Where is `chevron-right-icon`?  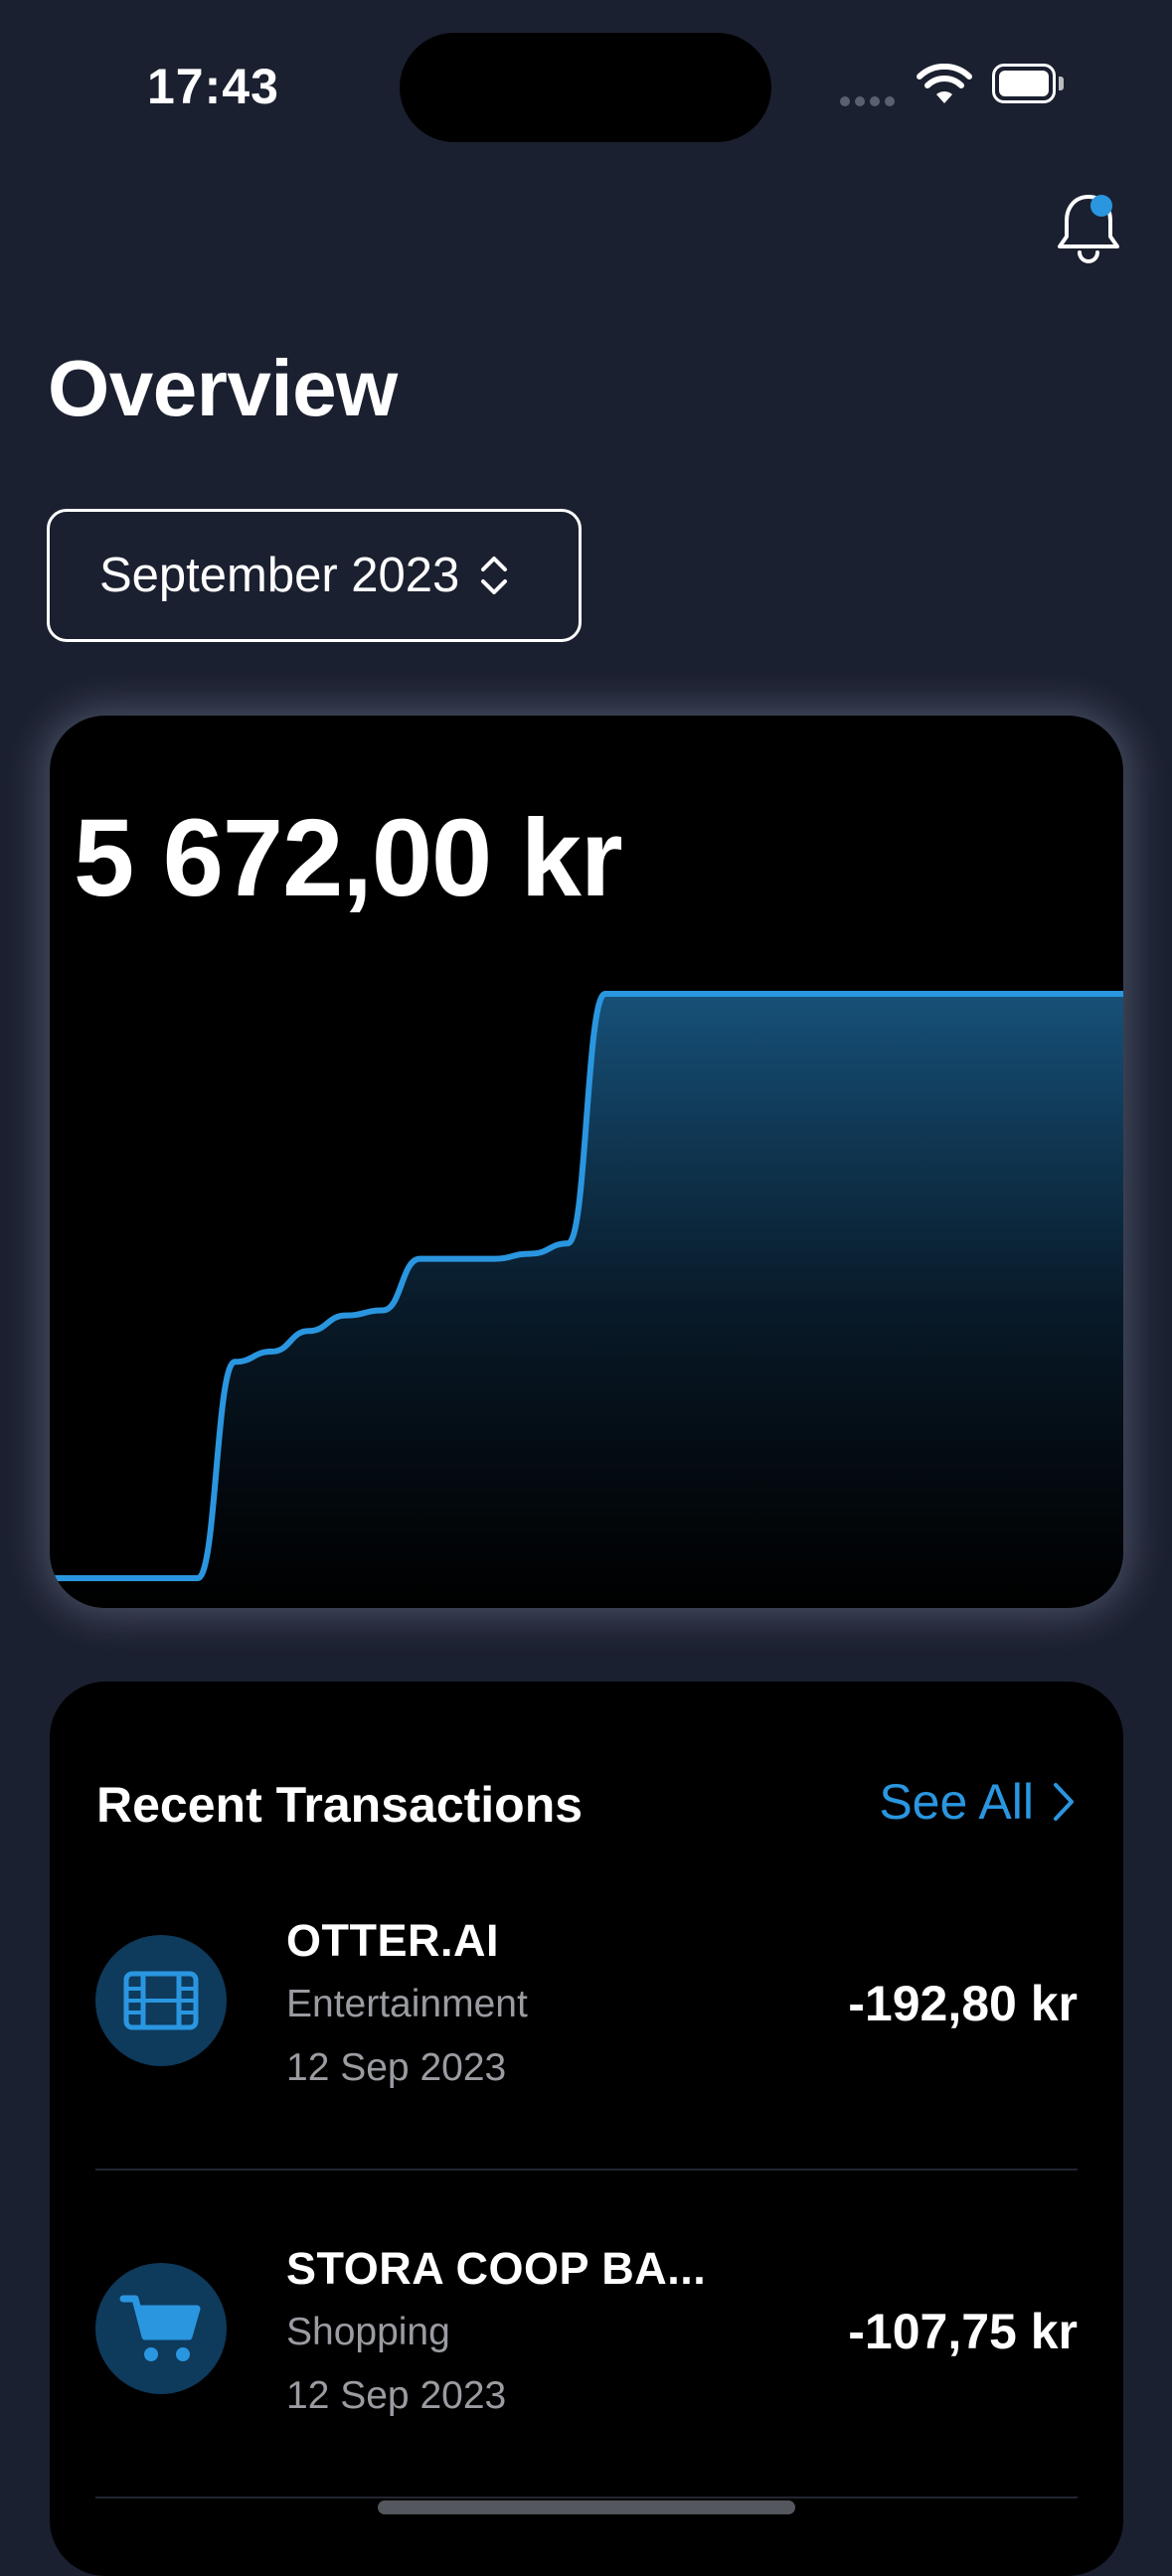 chevron-right-icon is located at coordinates (1064, 1802).